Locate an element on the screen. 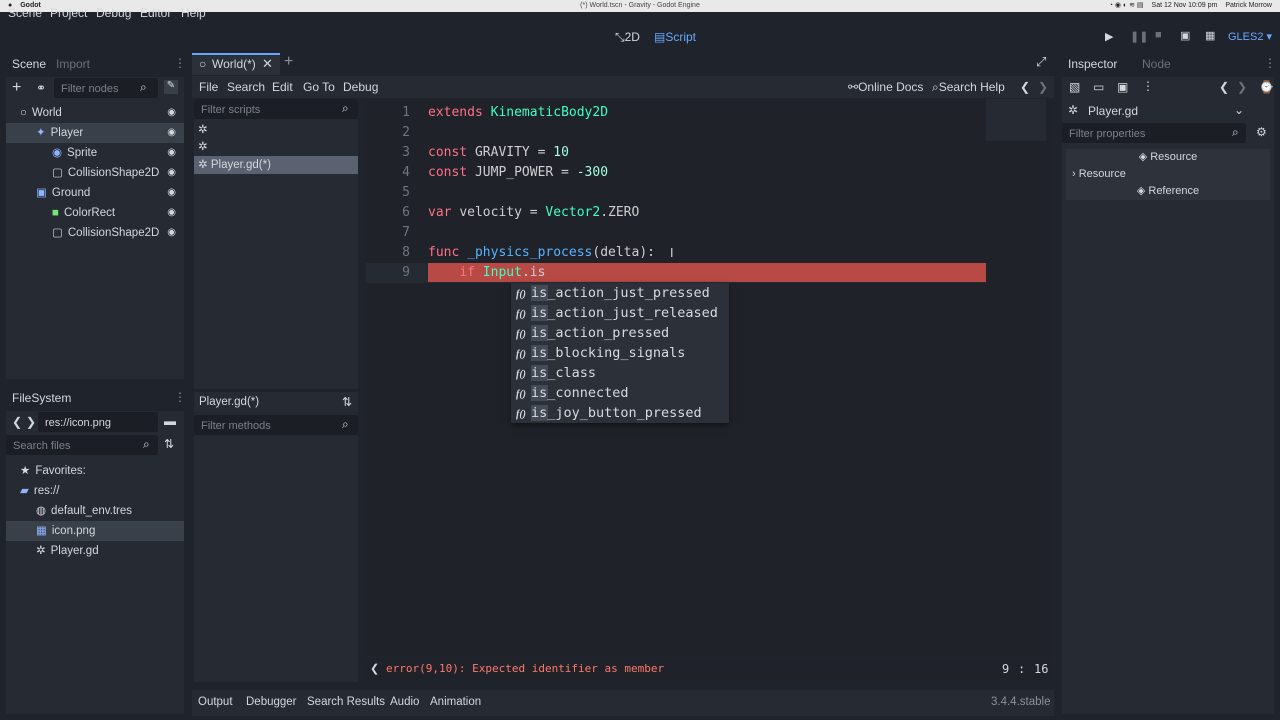 Image resolution: width=1280 pixels, height=720 pixels. code-line: 3 const GRAVITY = 10 is located at coordinates (676, 153).